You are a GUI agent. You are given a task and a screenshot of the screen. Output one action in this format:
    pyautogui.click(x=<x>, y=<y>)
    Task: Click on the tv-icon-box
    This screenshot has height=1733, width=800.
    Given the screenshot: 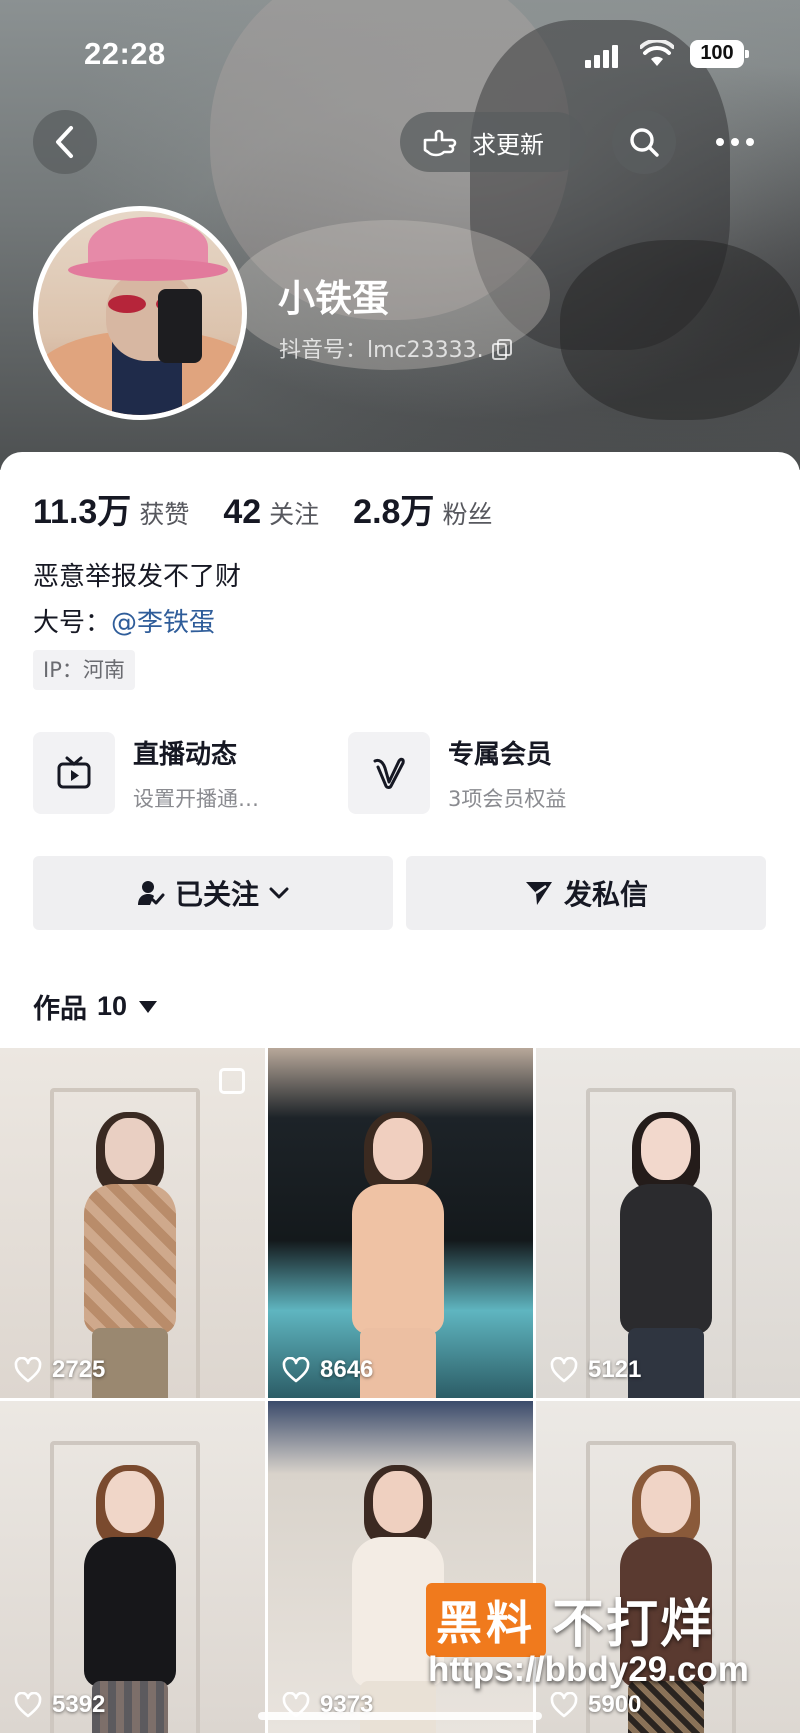 What is the action you would take?
    pyautogui.click(x=74, y=773)
    